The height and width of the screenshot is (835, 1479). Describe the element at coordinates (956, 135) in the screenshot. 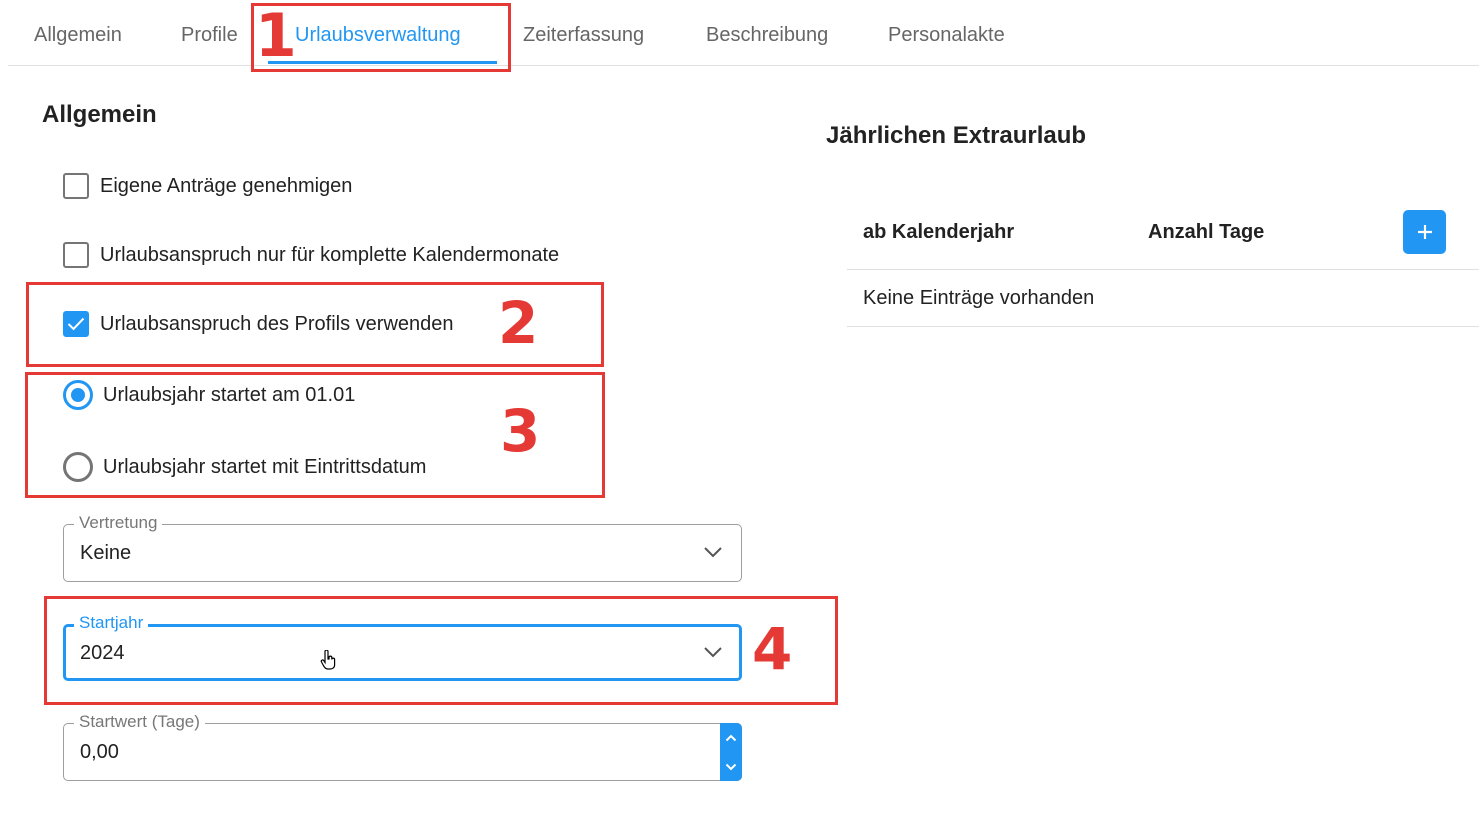

I see `section-title-extra-leave: Jährlichen Extraurlaub` at that location.